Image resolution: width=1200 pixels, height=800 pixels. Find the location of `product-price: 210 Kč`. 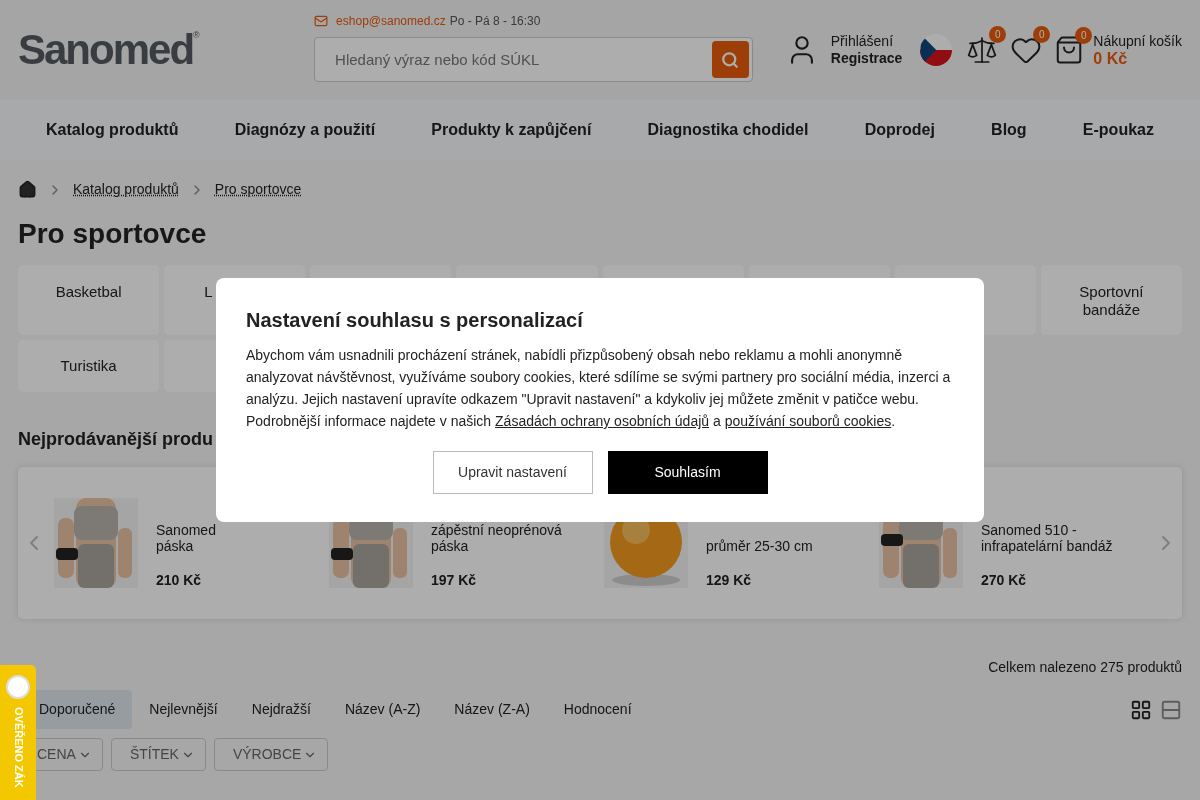

product-price: 210 Kč is located at coordinates (179, 580).